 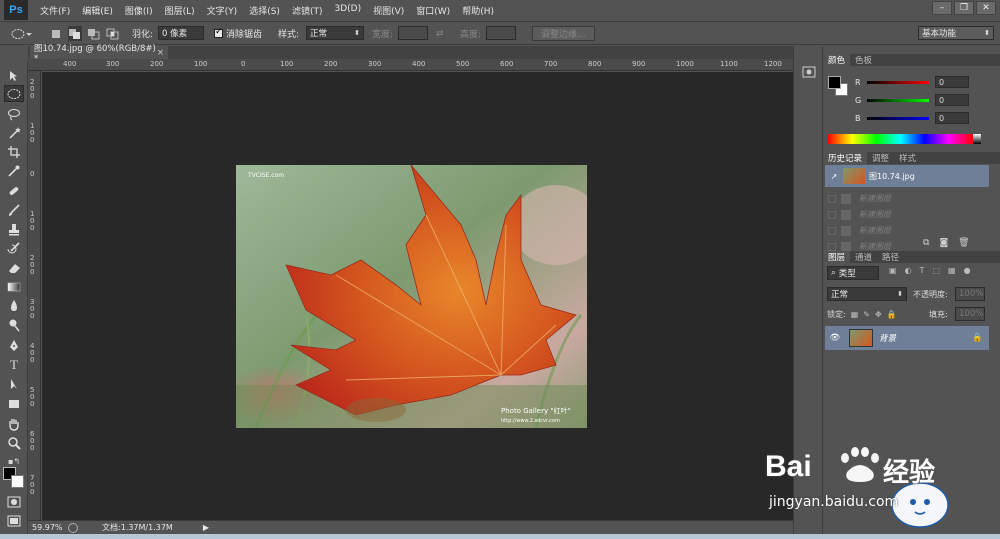 I want to click on menu-type: 文字(Y), so click(x=222, y=10).